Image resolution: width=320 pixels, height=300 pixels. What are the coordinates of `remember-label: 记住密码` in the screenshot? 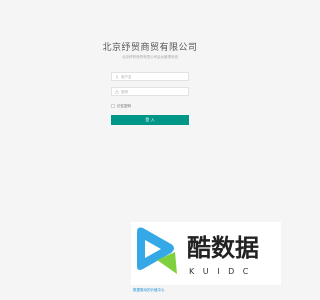 It's located at (124, 105).